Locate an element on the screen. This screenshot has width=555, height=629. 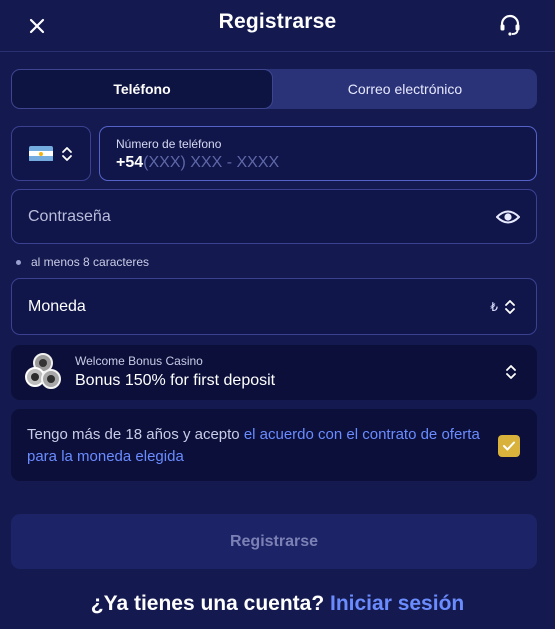
tab-email: Correo electrónico is located at coordinates (405, 89).